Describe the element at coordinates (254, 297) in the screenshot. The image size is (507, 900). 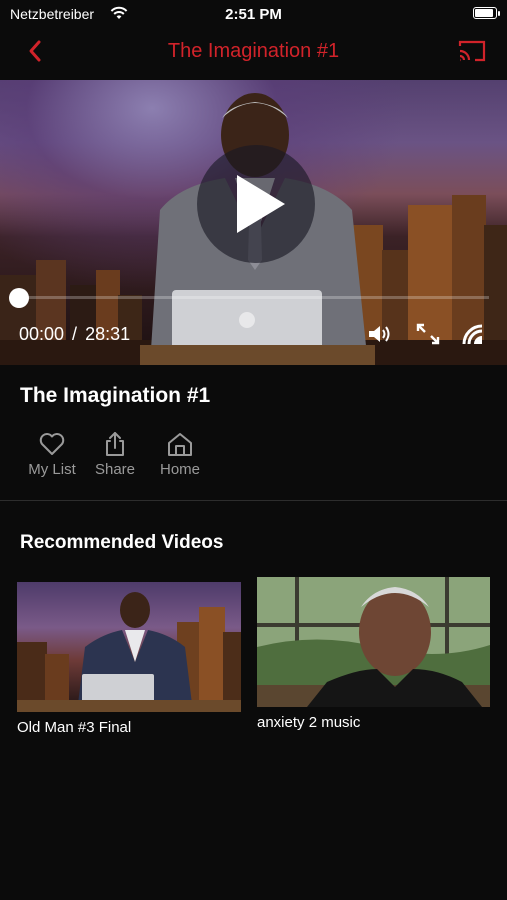
I see `seek-track` at that location.